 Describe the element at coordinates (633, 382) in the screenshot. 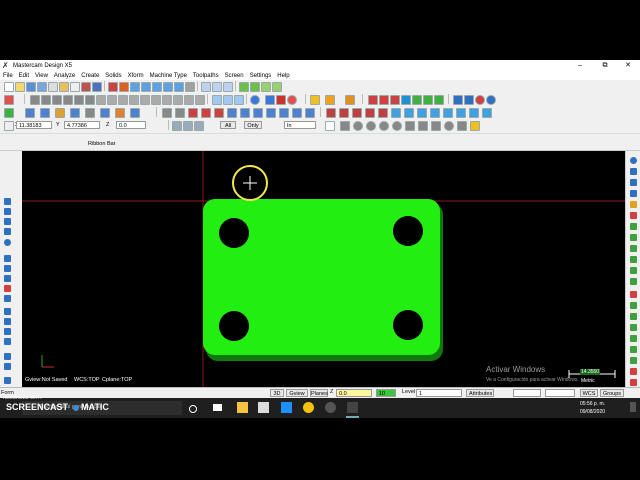

I see `right-tool-21-icon` at that location.